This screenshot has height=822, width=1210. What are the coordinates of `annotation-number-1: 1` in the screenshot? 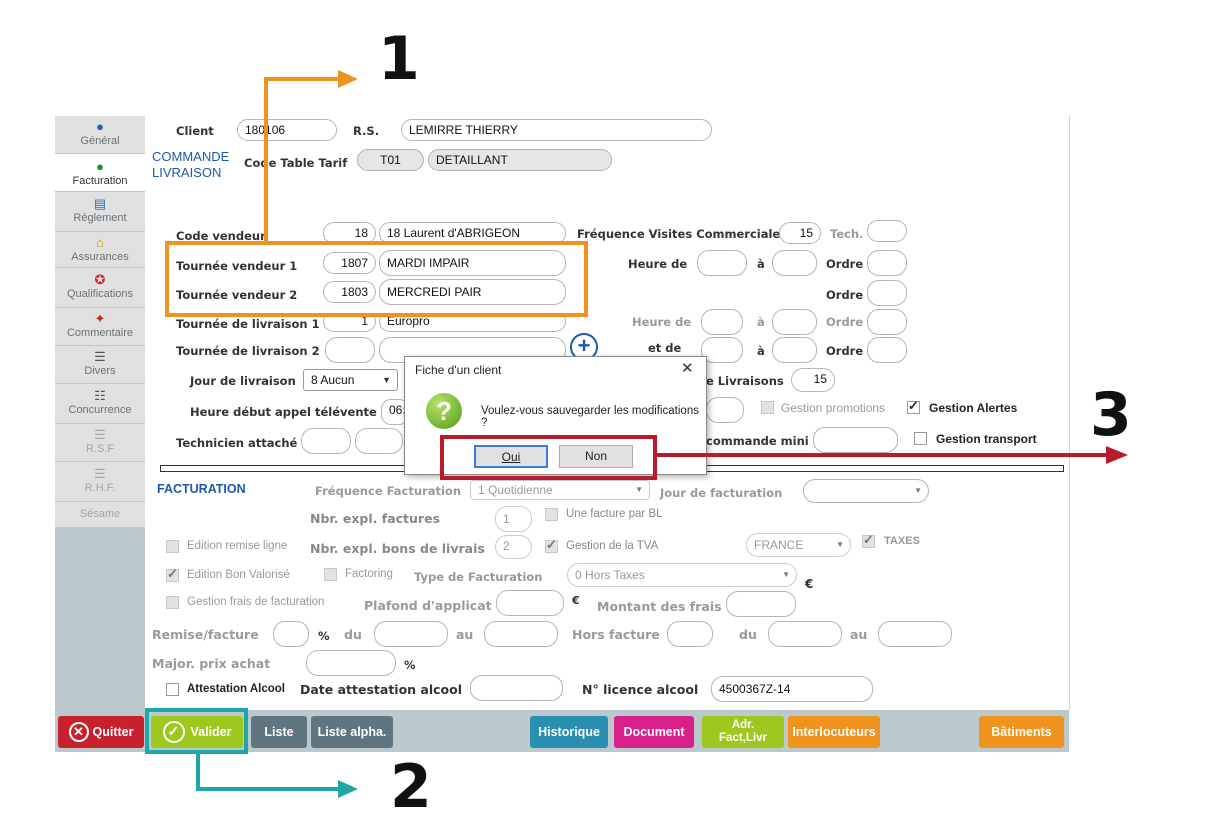 It's located at (399, 59).